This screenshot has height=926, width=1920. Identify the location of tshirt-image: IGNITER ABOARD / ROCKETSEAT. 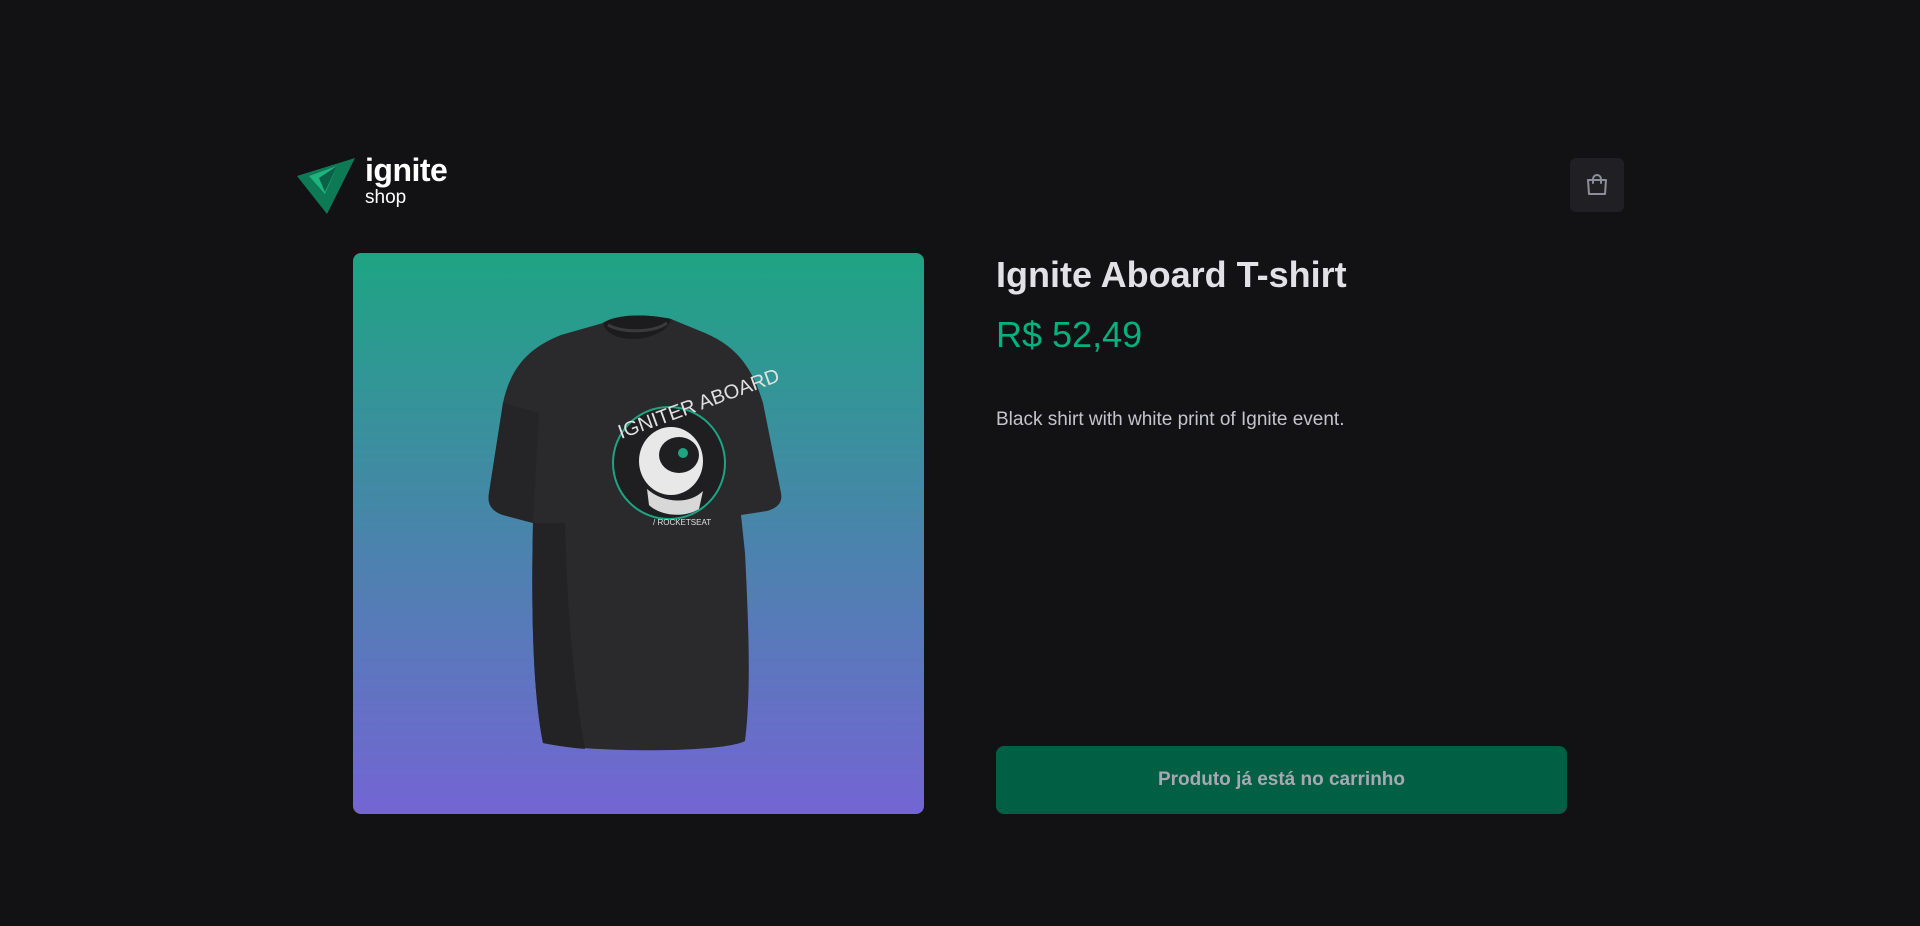
(635, 533).